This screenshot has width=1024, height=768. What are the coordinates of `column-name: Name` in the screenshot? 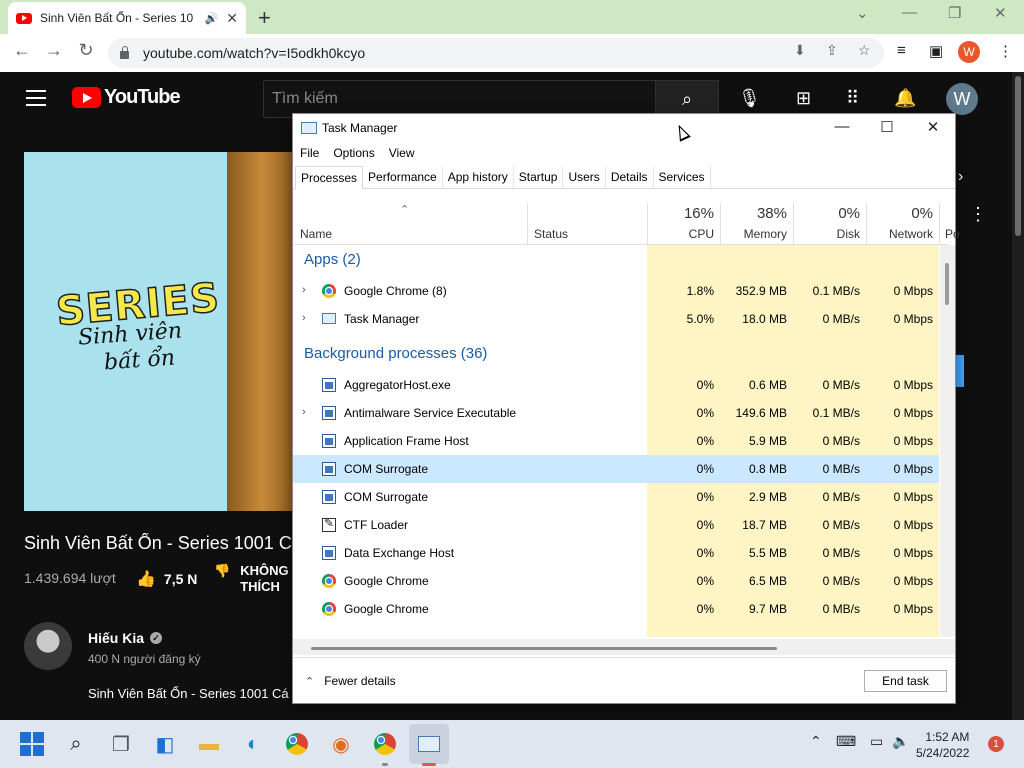 It's located at (316, 234).